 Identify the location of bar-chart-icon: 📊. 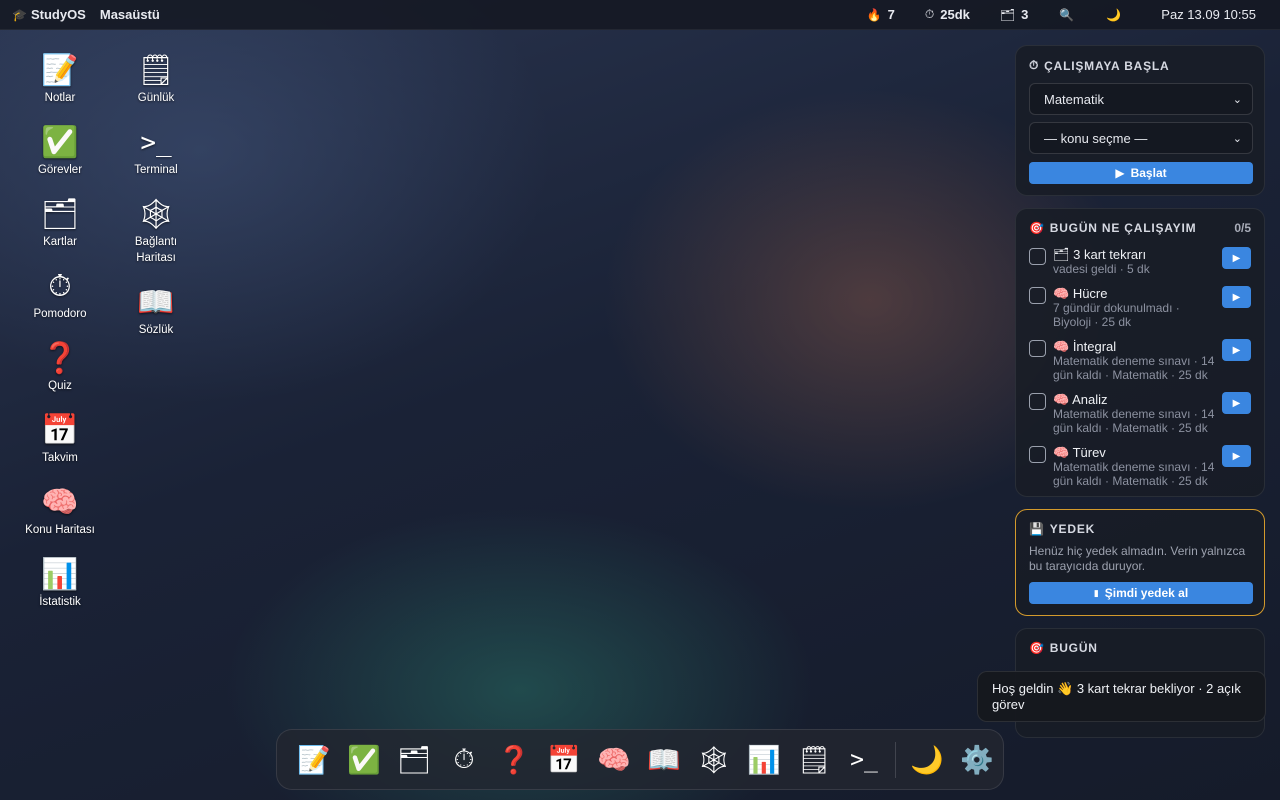
(60, 574).